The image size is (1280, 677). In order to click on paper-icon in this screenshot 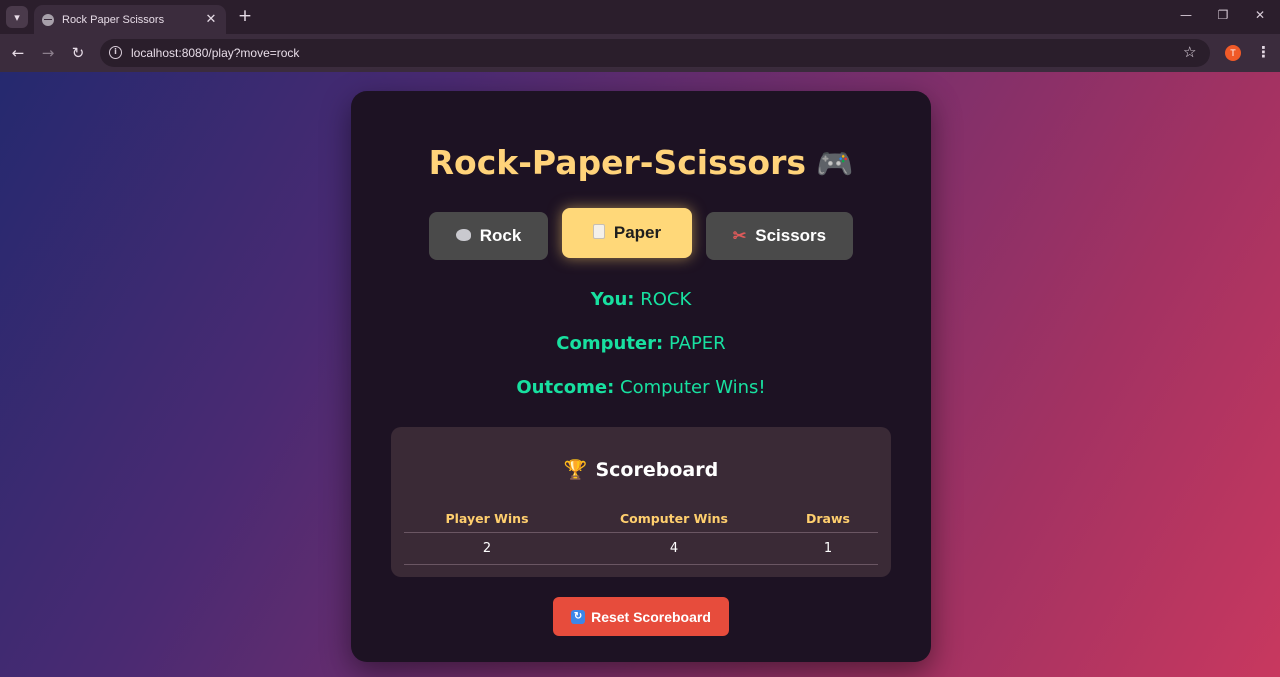, I will do `click(598, 233)`.